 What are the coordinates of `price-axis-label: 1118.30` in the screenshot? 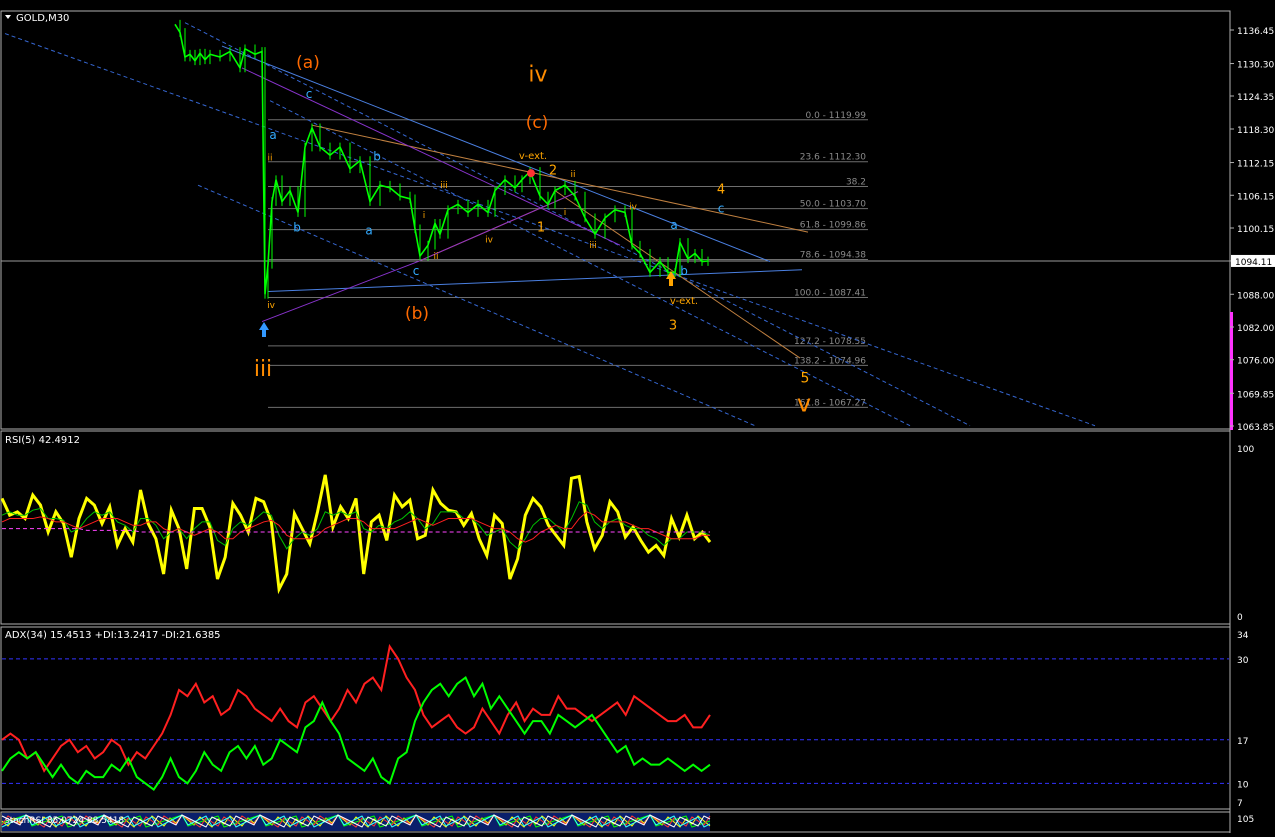 It's located at (1255, 131).